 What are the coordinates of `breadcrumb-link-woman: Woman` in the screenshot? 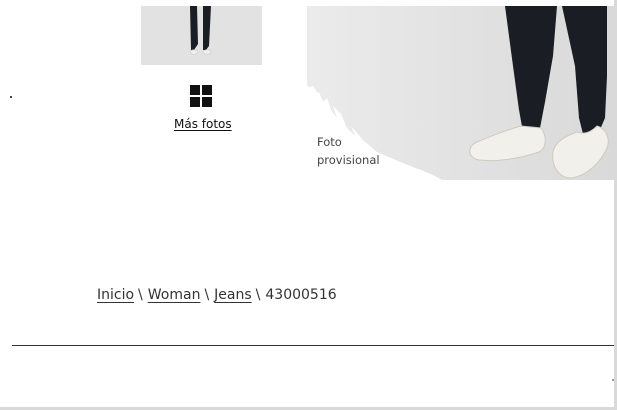 It's located at (174, 295).